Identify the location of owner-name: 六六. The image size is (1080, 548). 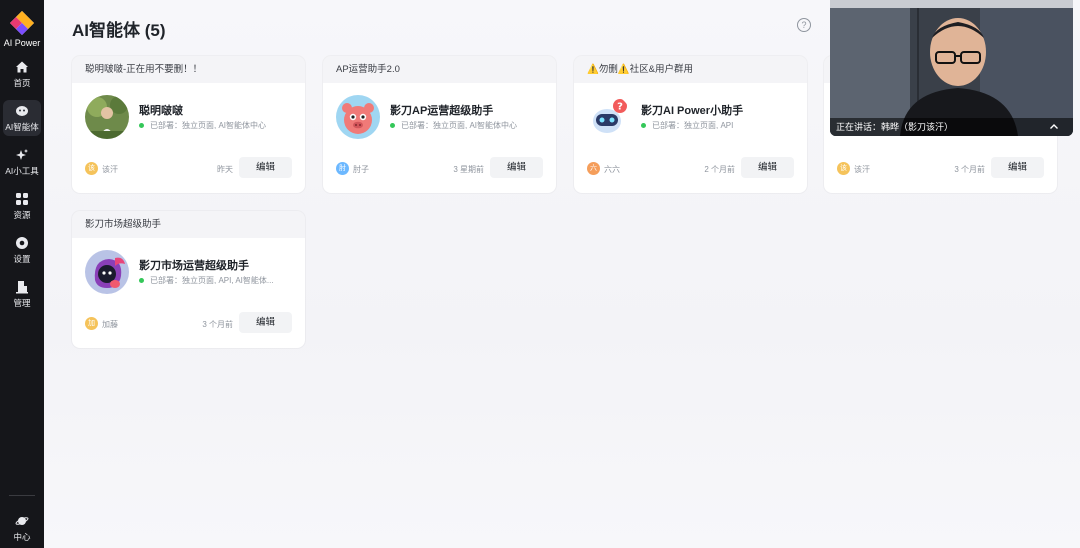
(612, 169).